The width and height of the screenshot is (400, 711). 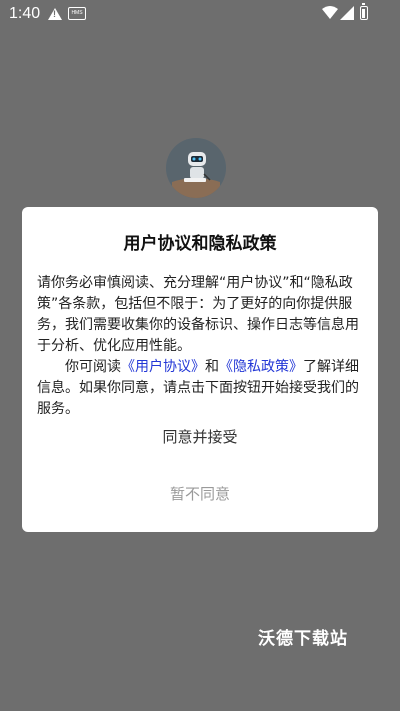 What do you see at coordinates (212, 367) in the screenshot?
I see `body-text: 和` at bounding box center [212, 367].